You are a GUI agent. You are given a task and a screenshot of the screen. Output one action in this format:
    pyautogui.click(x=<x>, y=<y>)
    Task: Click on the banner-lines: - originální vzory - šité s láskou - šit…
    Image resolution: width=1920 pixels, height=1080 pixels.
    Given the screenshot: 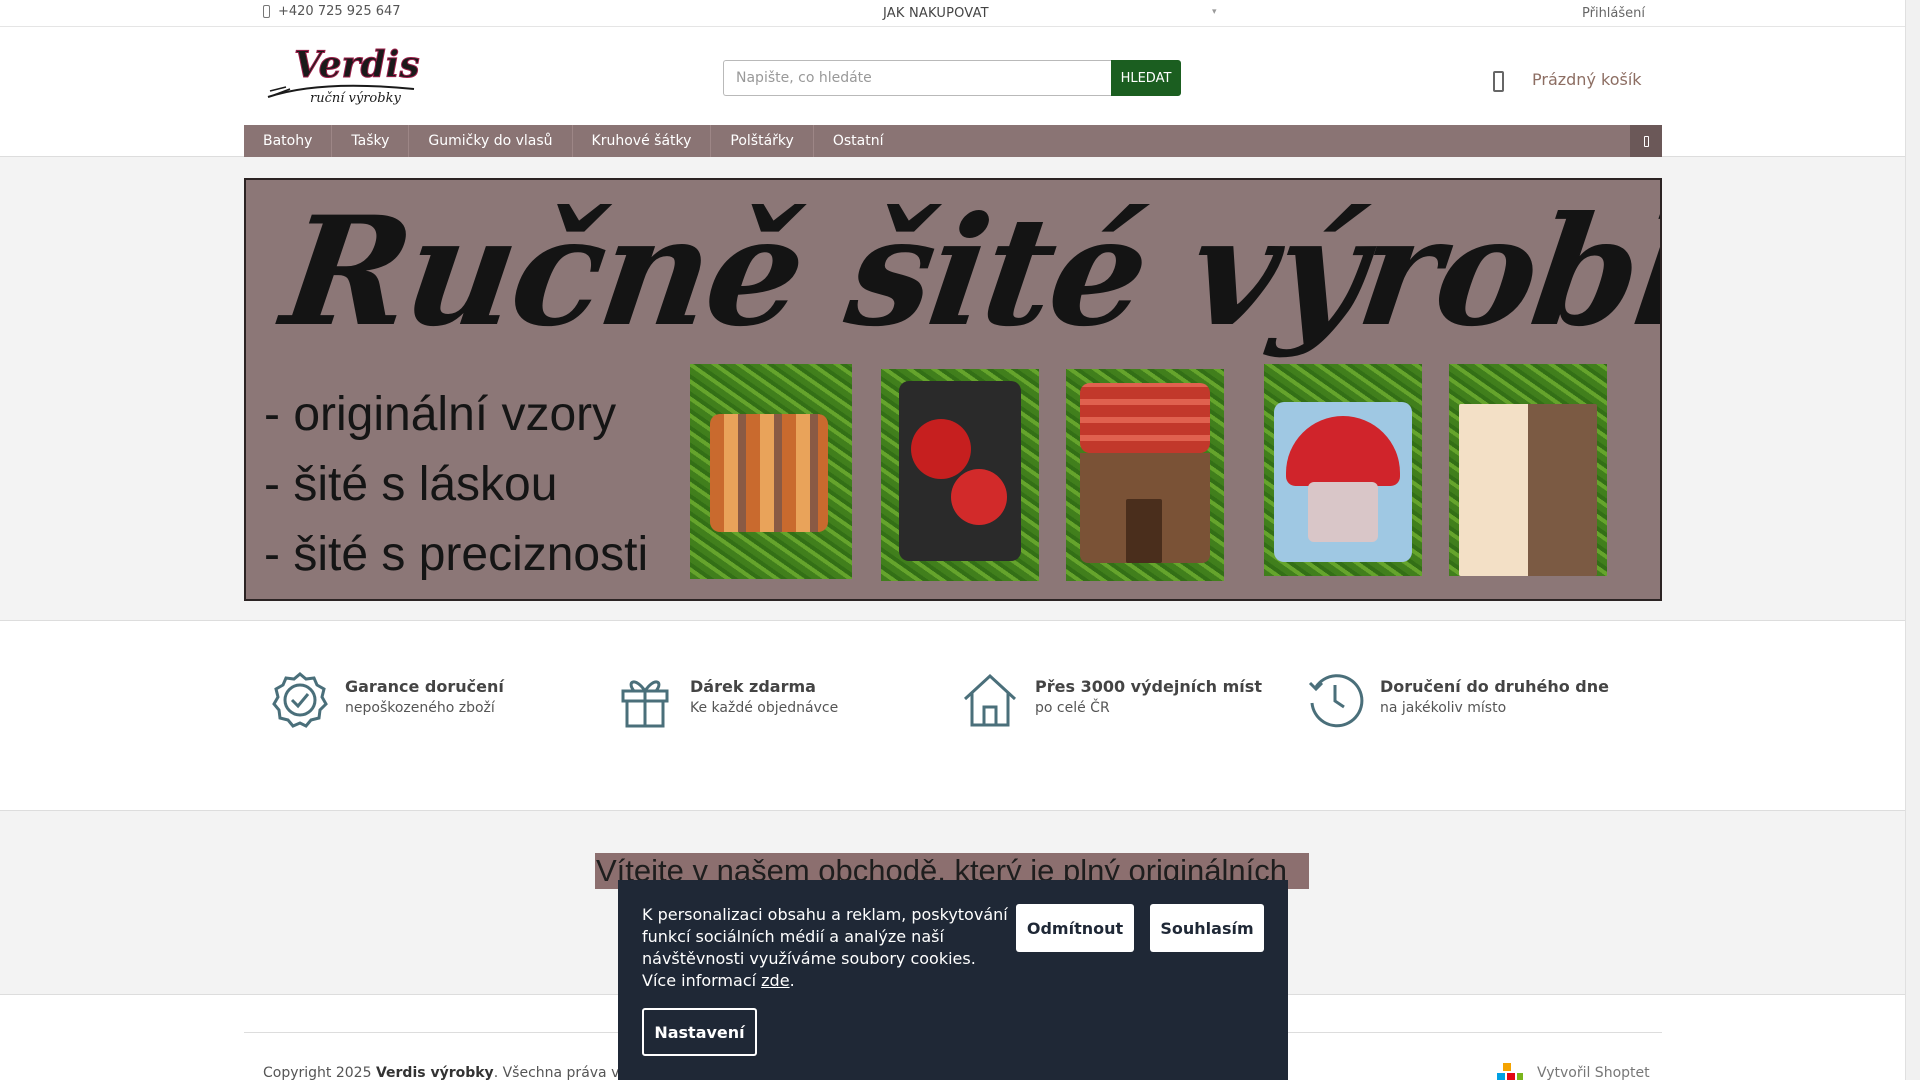 What is the action you would take?
    pyautogui.click(x=456, y=485)
    